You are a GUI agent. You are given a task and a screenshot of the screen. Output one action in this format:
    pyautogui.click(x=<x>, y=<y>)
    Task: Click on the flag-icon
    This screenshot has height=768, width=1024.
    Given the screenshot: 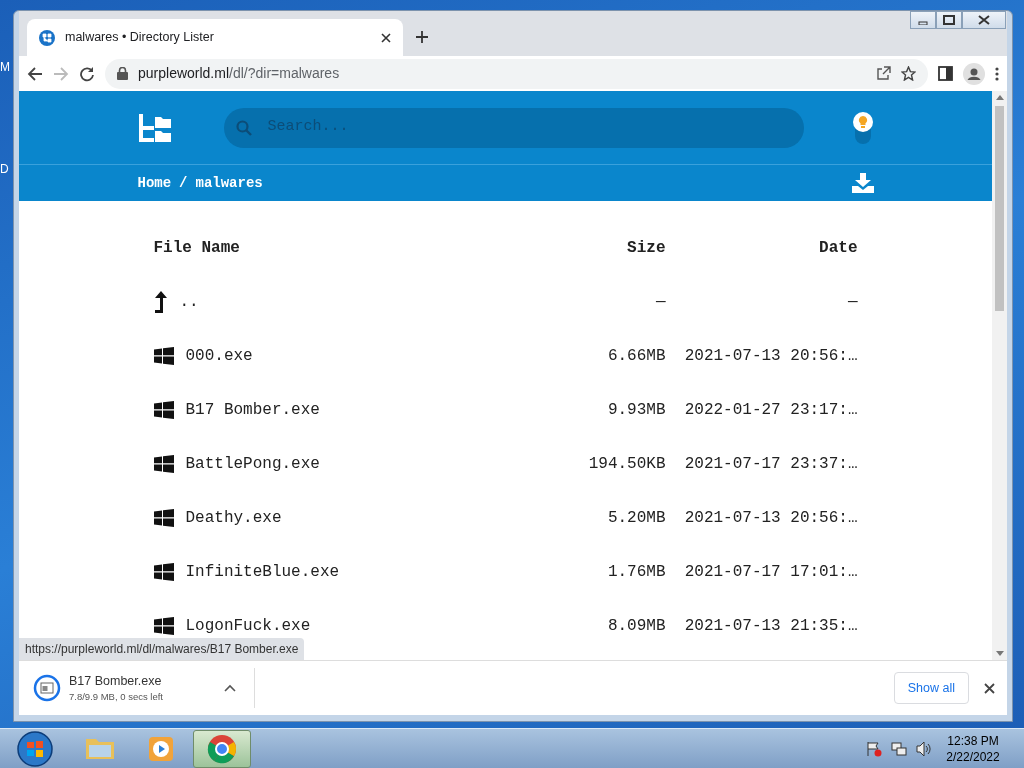 What is the action you would take?
    pyautogui.click(x=874, y=748)
    